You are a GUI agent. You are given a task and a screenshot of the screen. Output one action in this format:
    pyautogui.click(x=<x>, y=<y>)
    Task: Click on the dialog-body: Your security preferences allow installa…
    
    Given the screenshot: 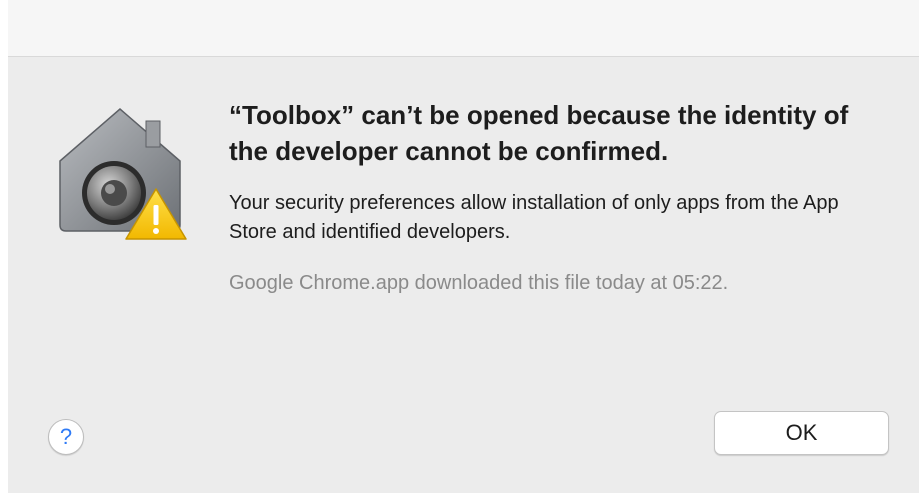 What is the action you would take?
    pyautogui.click(x=534, y=217)
    